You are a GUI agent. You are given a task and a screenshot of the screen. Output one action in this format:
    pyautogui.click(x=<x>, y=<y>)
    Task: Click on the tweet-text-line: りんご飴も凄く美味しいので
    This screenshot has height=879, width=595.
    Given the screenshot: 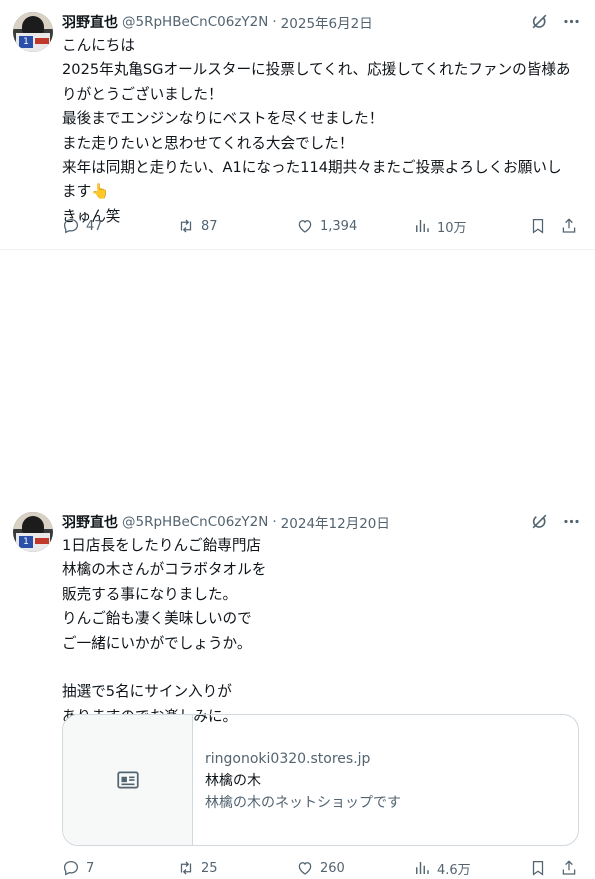 What is the action you would take?
    pyautogui.click(x=157, y=619)
    